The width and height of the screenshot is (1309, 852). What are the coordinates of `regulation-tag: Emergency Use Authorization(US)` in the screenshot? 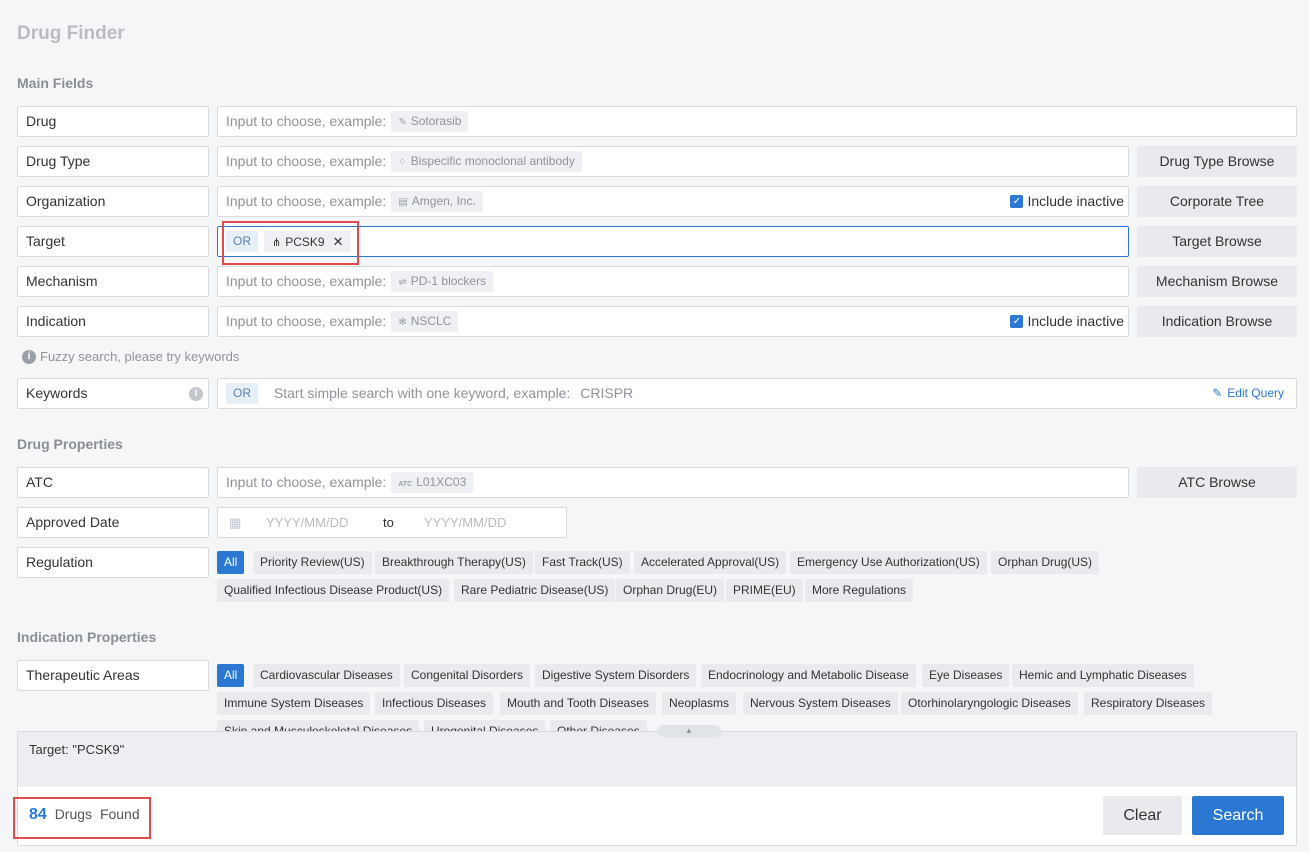 It's located at (888, 562).